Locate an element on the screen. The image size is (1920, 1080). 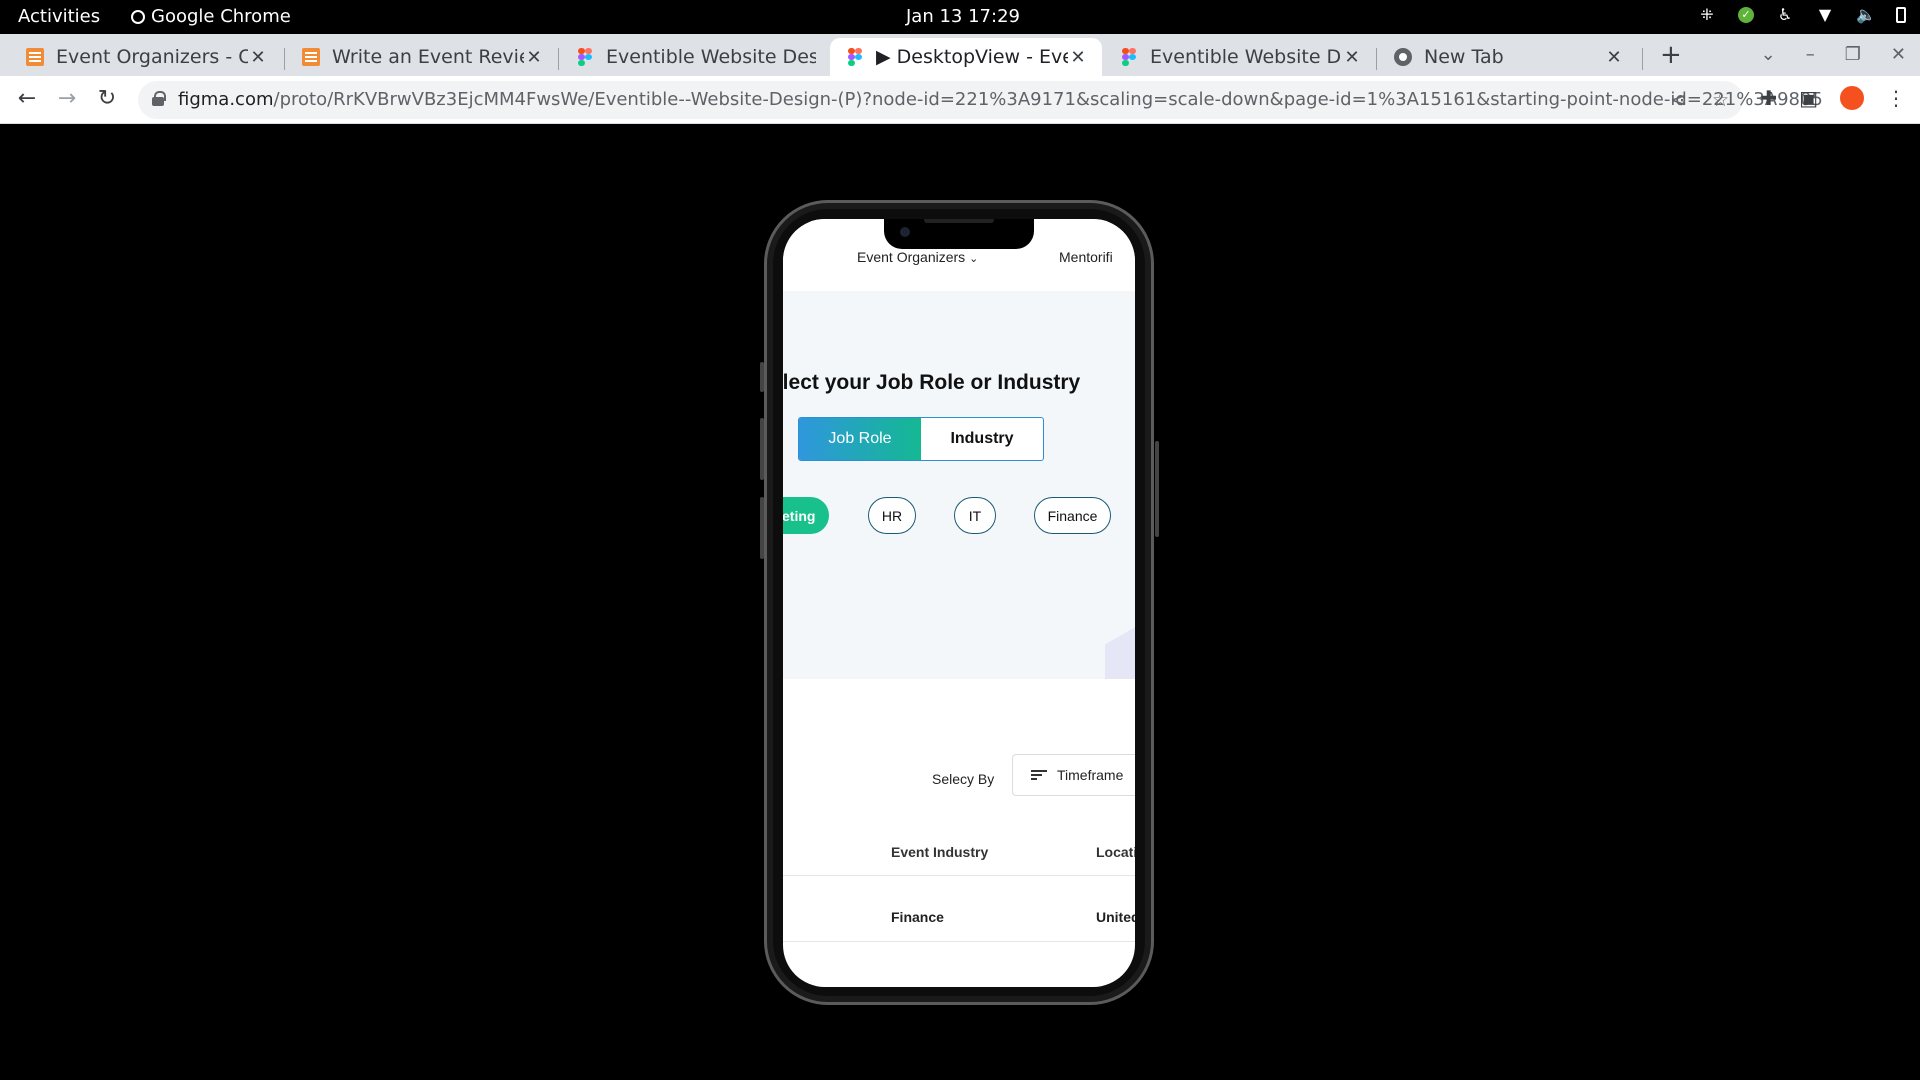
extensions-puzzle-icon: ✚ is located at coordinates (1768, 98).